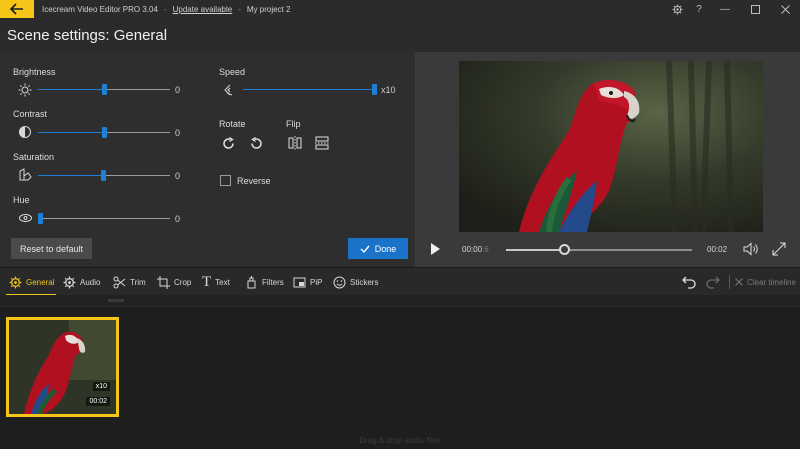  What do you see at coordinates (40, 218) in the screenshot?
I see `hue-slider-thumb` at bounding box center [40, 218].